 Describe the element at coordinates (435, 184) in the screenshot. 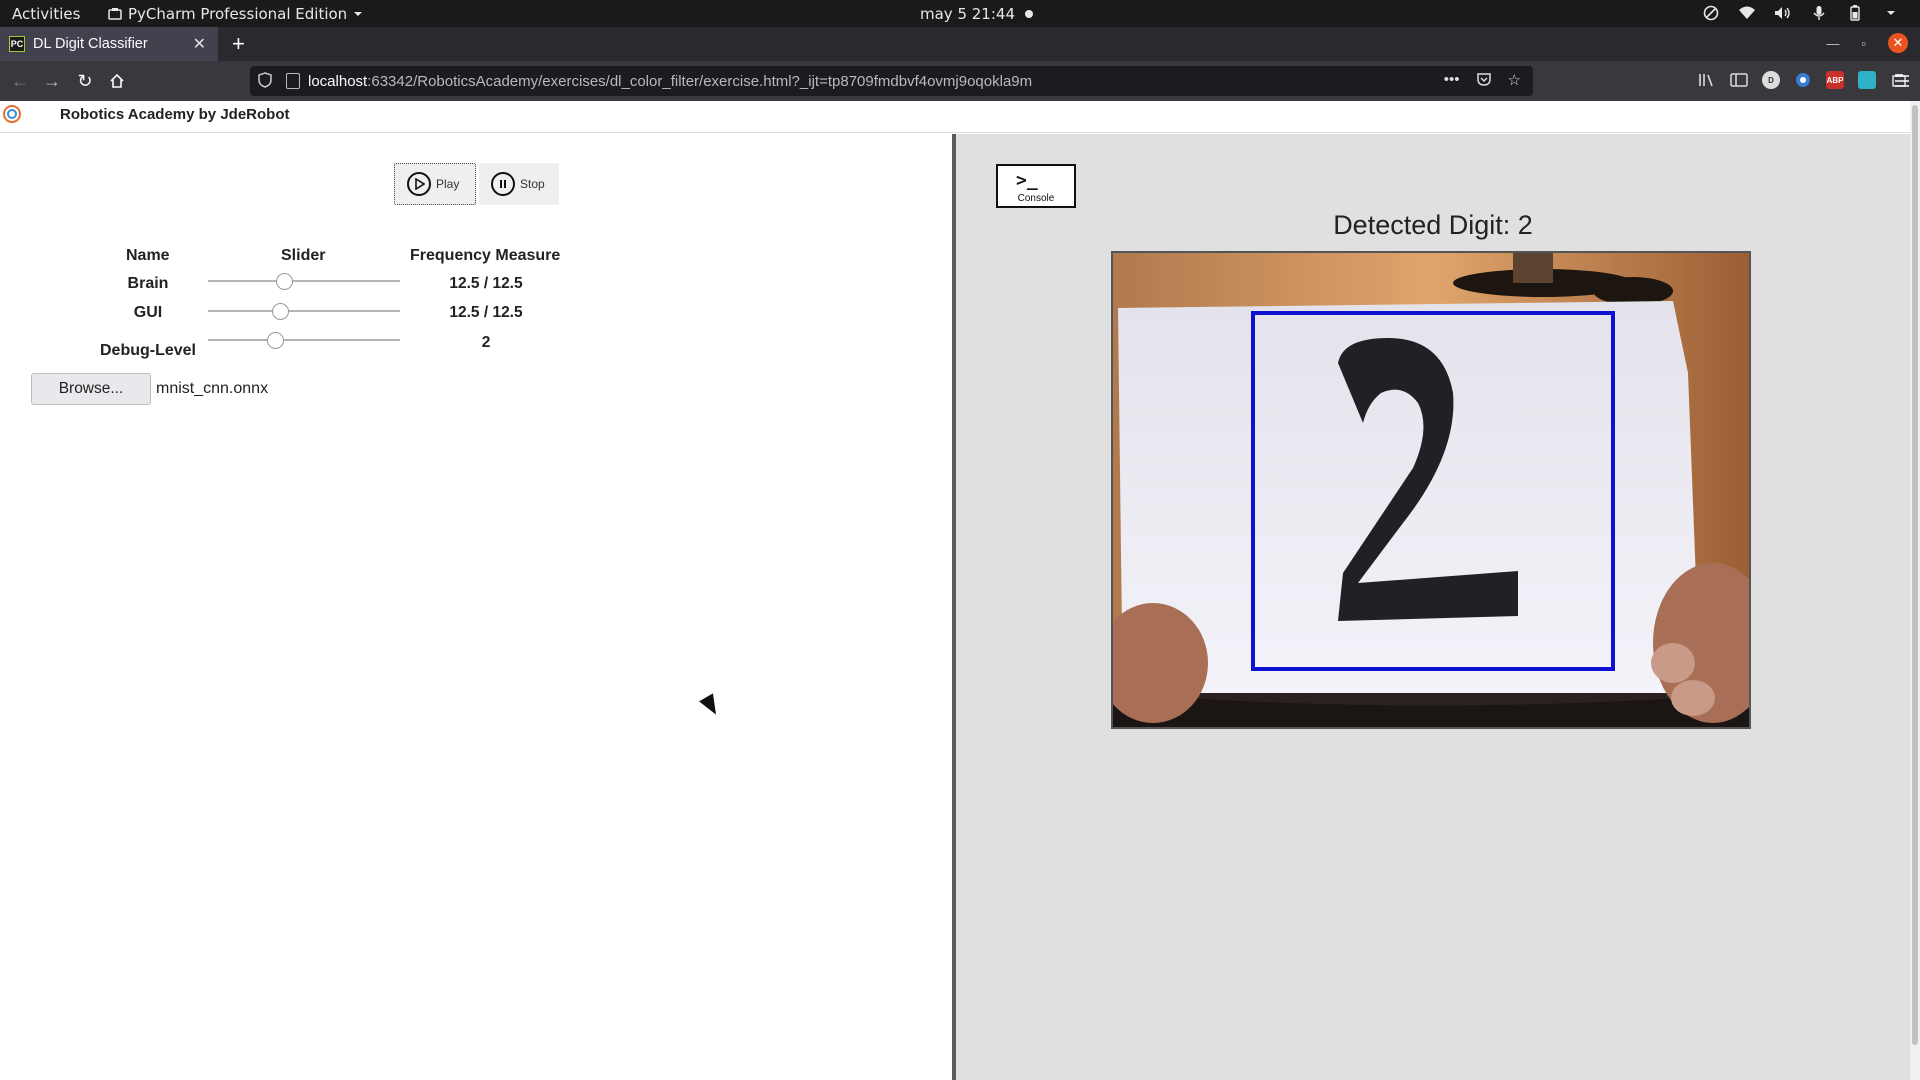

I see `play-button: Play` at that location.